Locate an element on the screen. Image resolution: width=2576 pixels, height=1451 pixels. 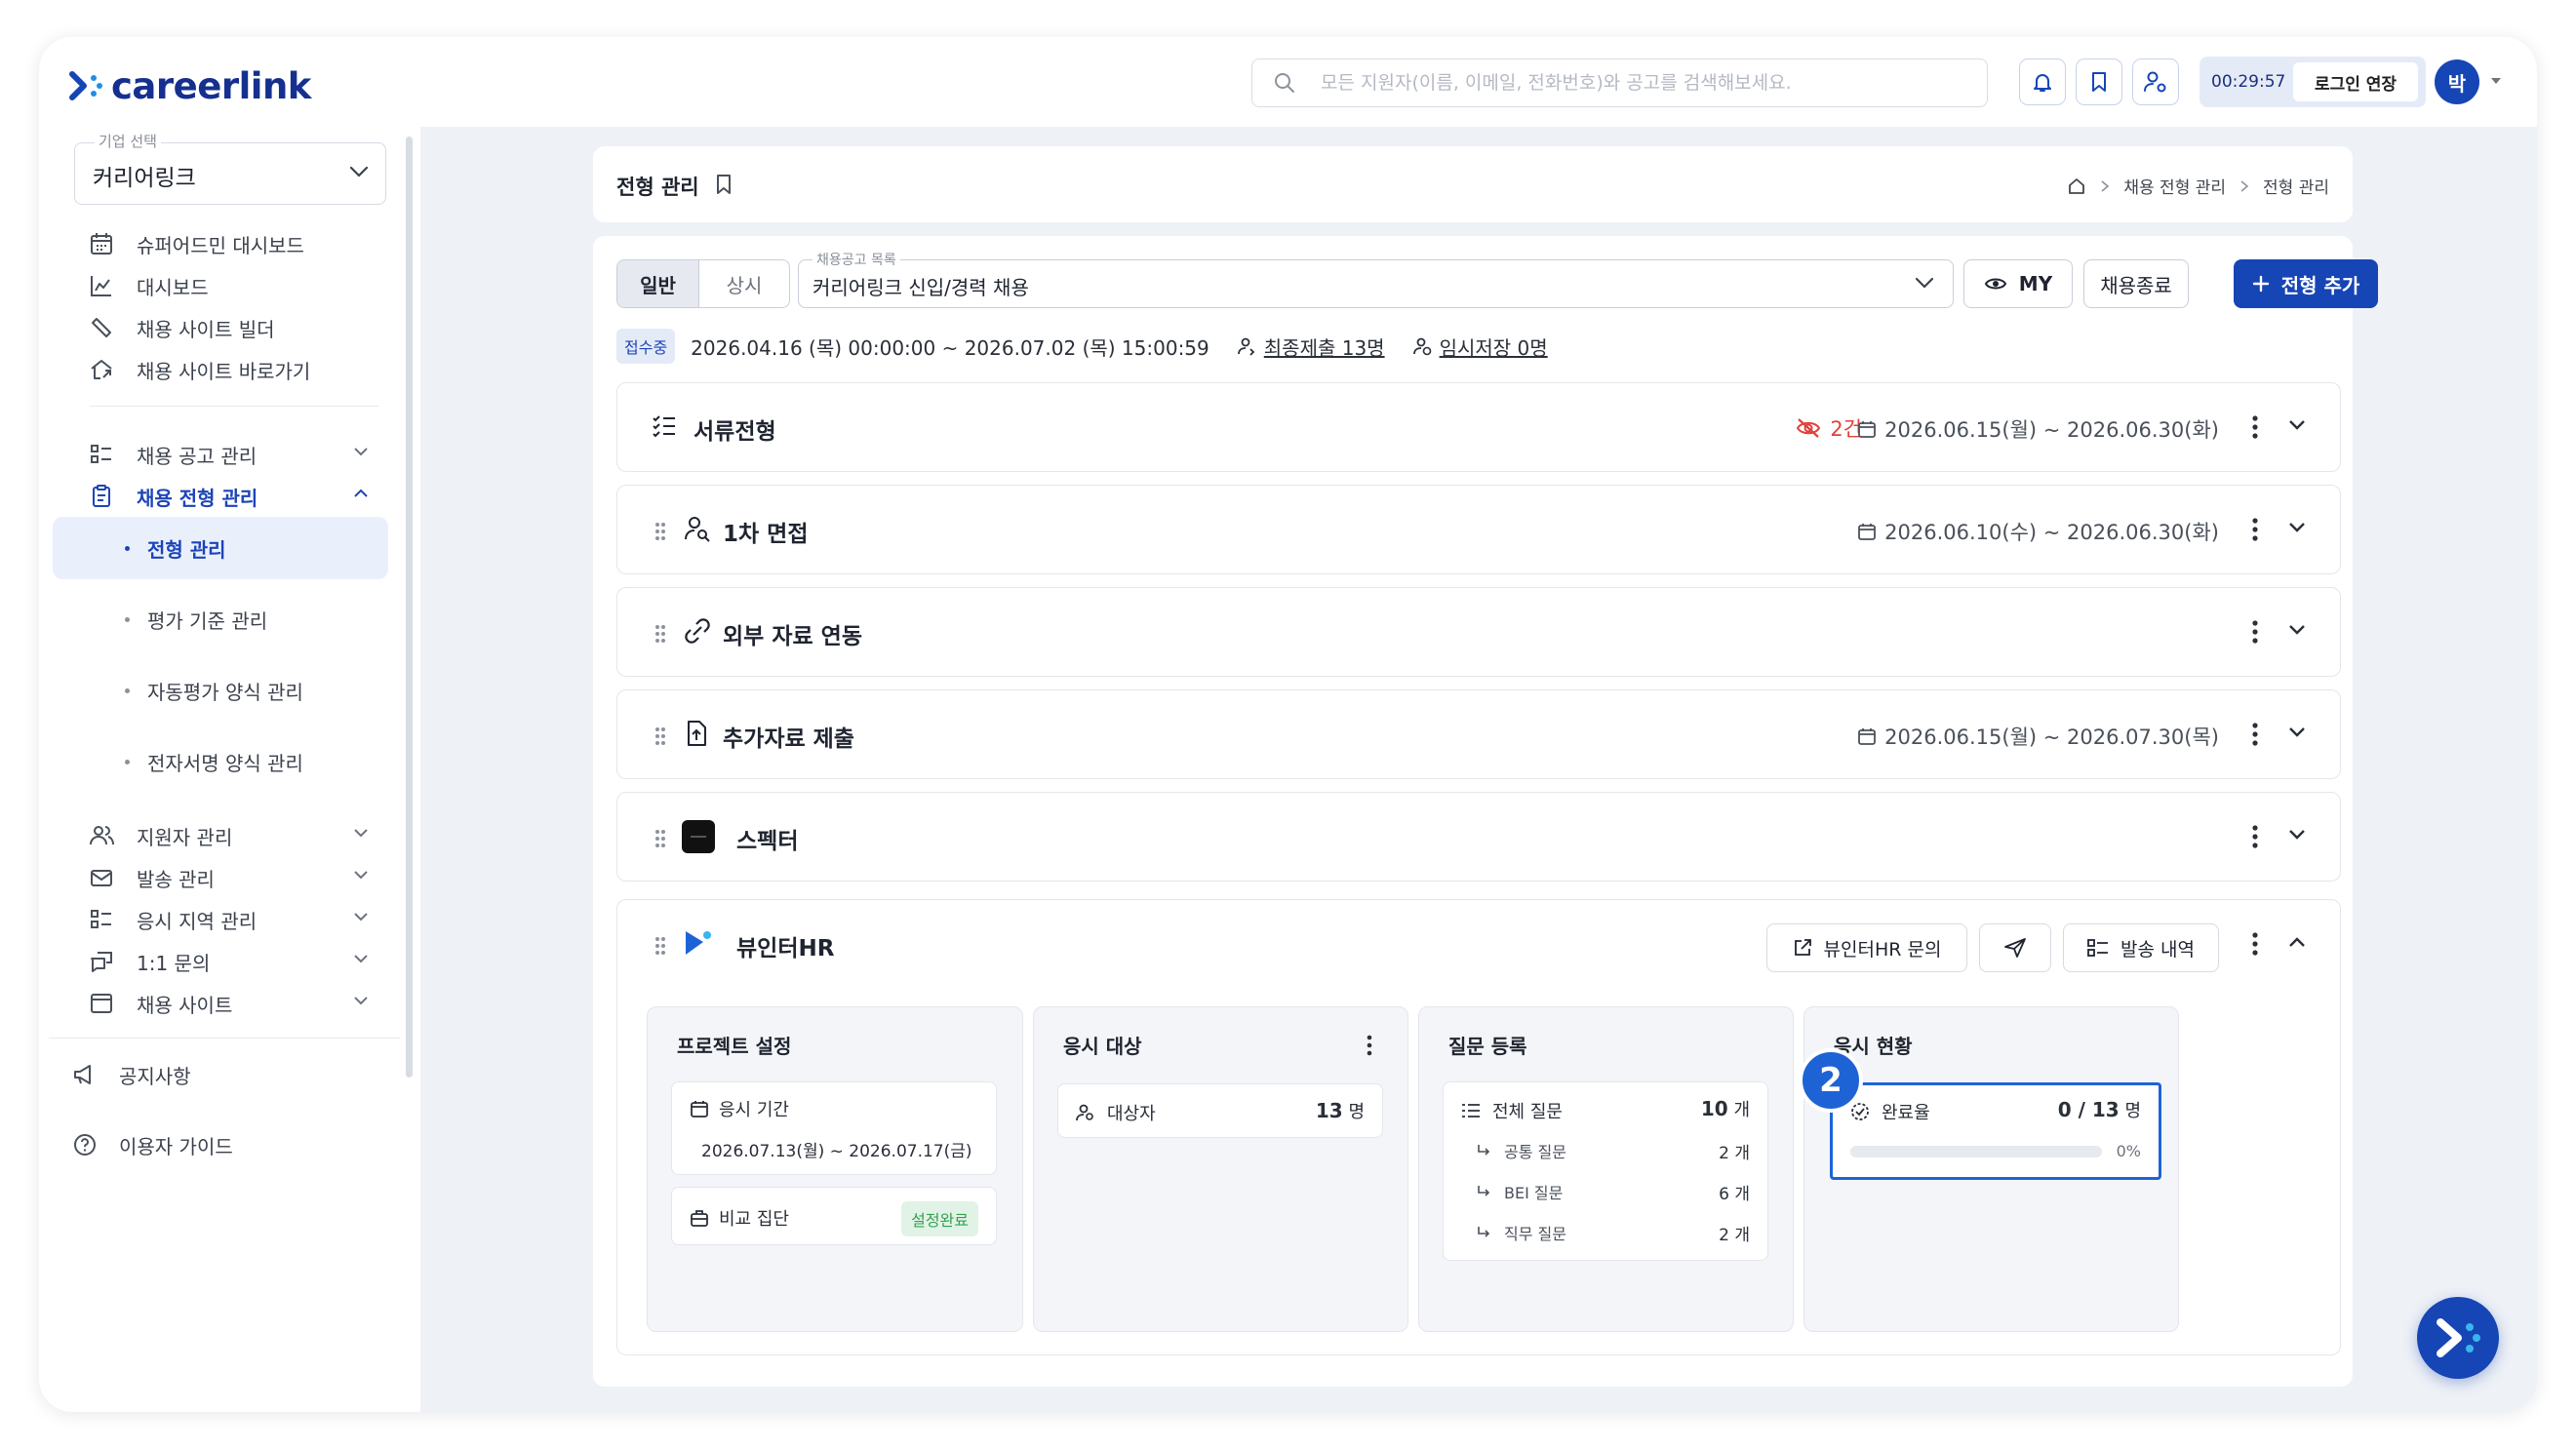
stage-date-value: 2026.06.10(수) ~ 2026.06.30(화) is located at coordinates (2051, 532).